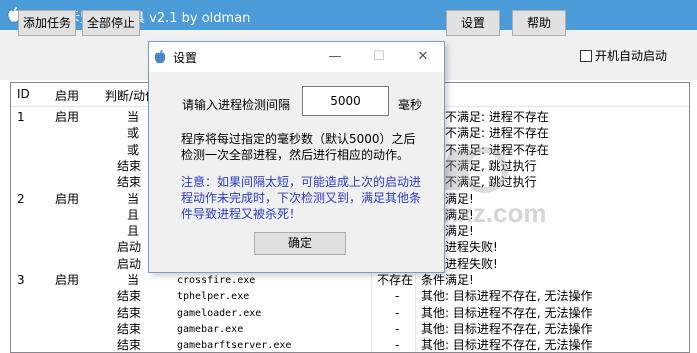 Image resolution: width=697 pixels, height=353 pixels. Describe the element at coordinates (210, 329) in the screenshot. I see `cell-proc: gamebar.exe` at that location.